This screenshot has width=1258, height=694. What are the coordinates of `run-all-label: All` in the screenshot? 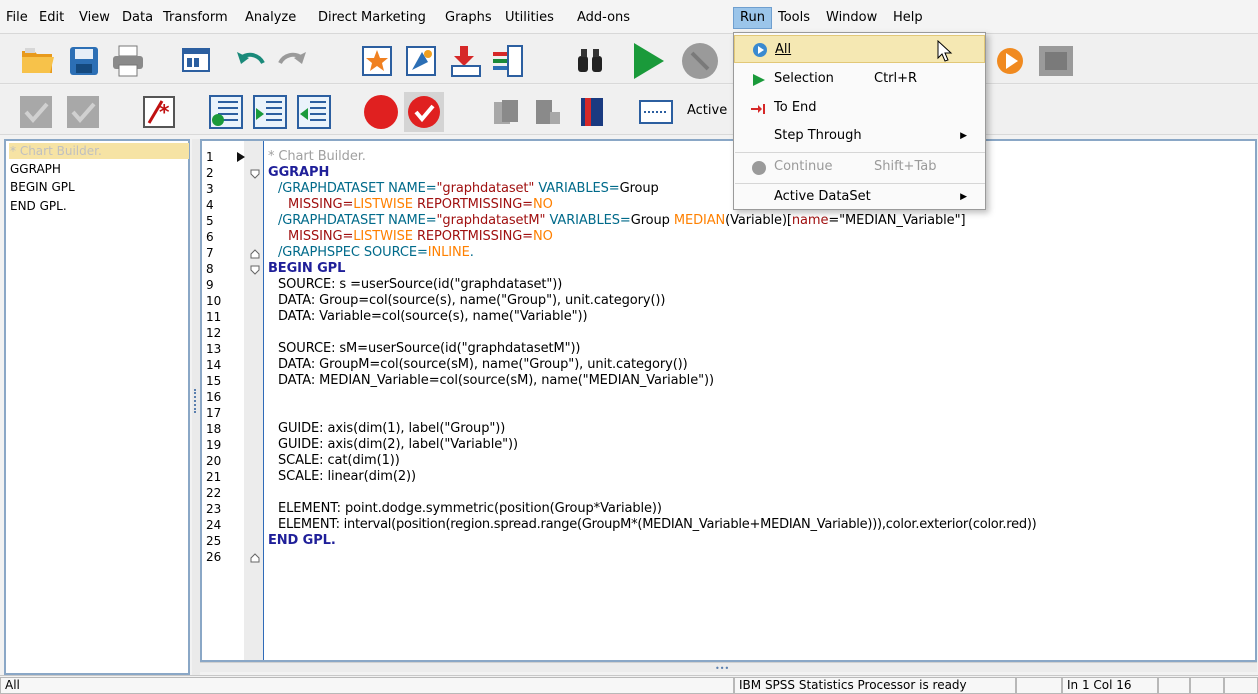 It's located at (783, 49).